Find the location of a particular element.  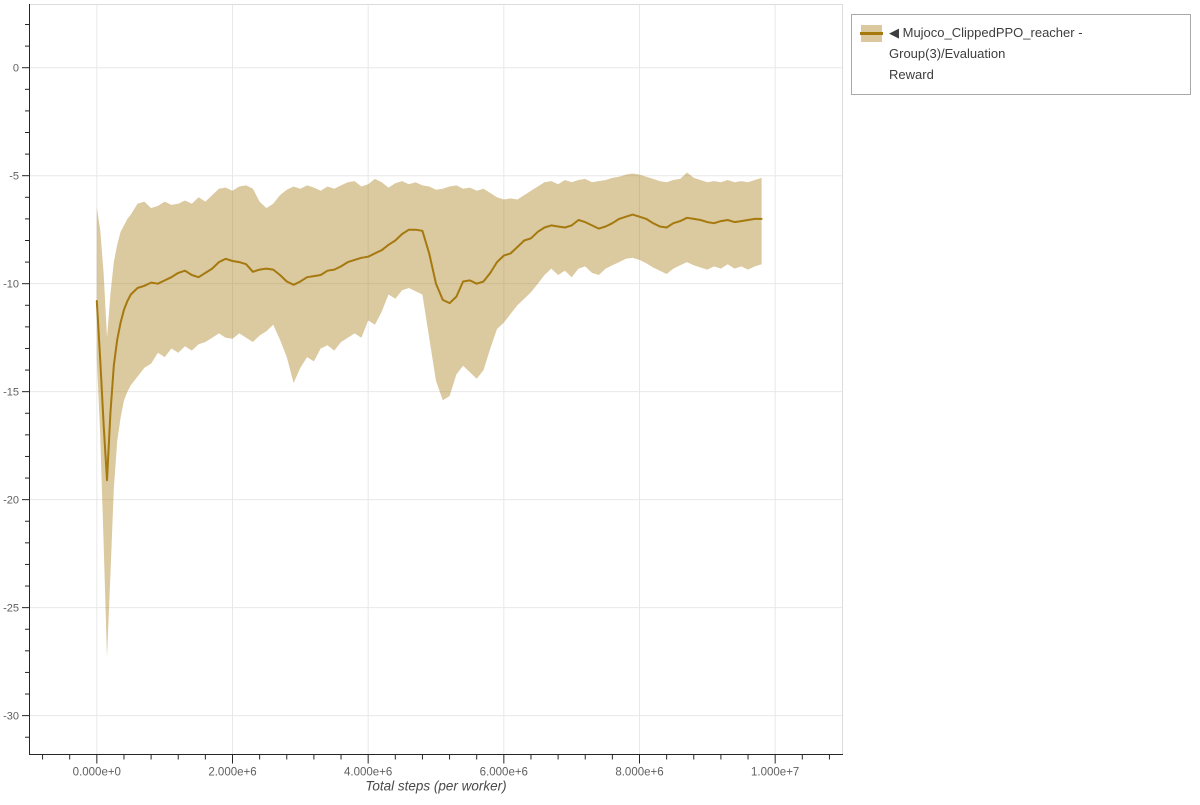

x-tick-label: 4.000e+6 is located at coordinates (368, 773).